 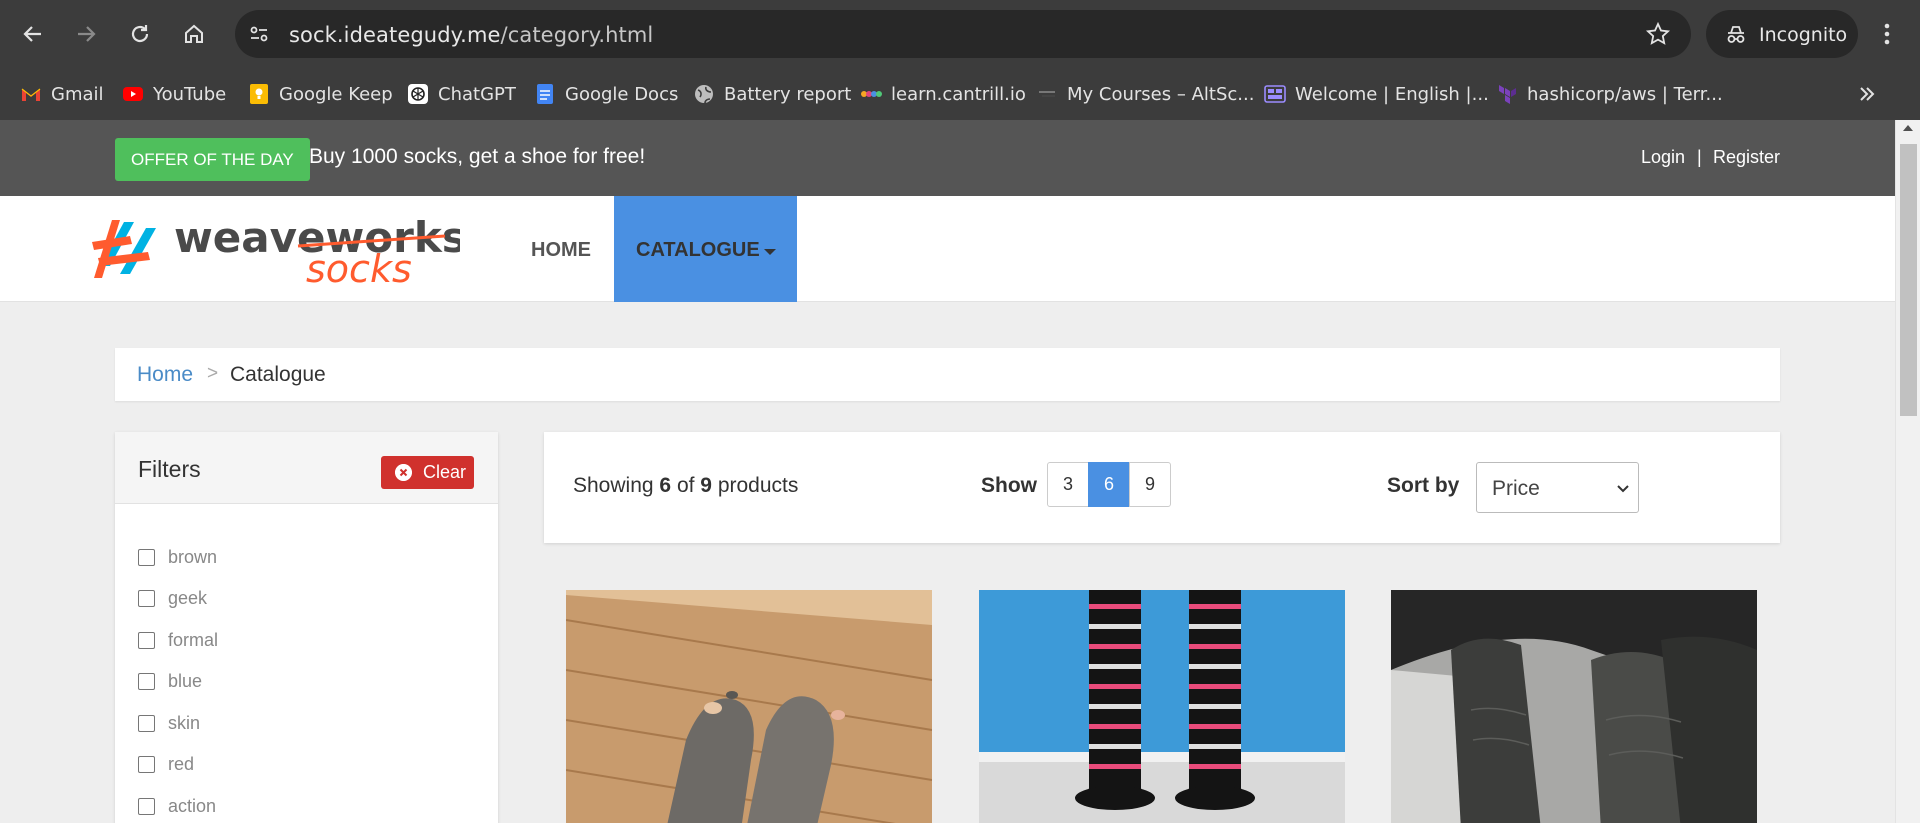 I want to click on products-count-text: Showing 6 of 9 products, so click(x=685, y=486).